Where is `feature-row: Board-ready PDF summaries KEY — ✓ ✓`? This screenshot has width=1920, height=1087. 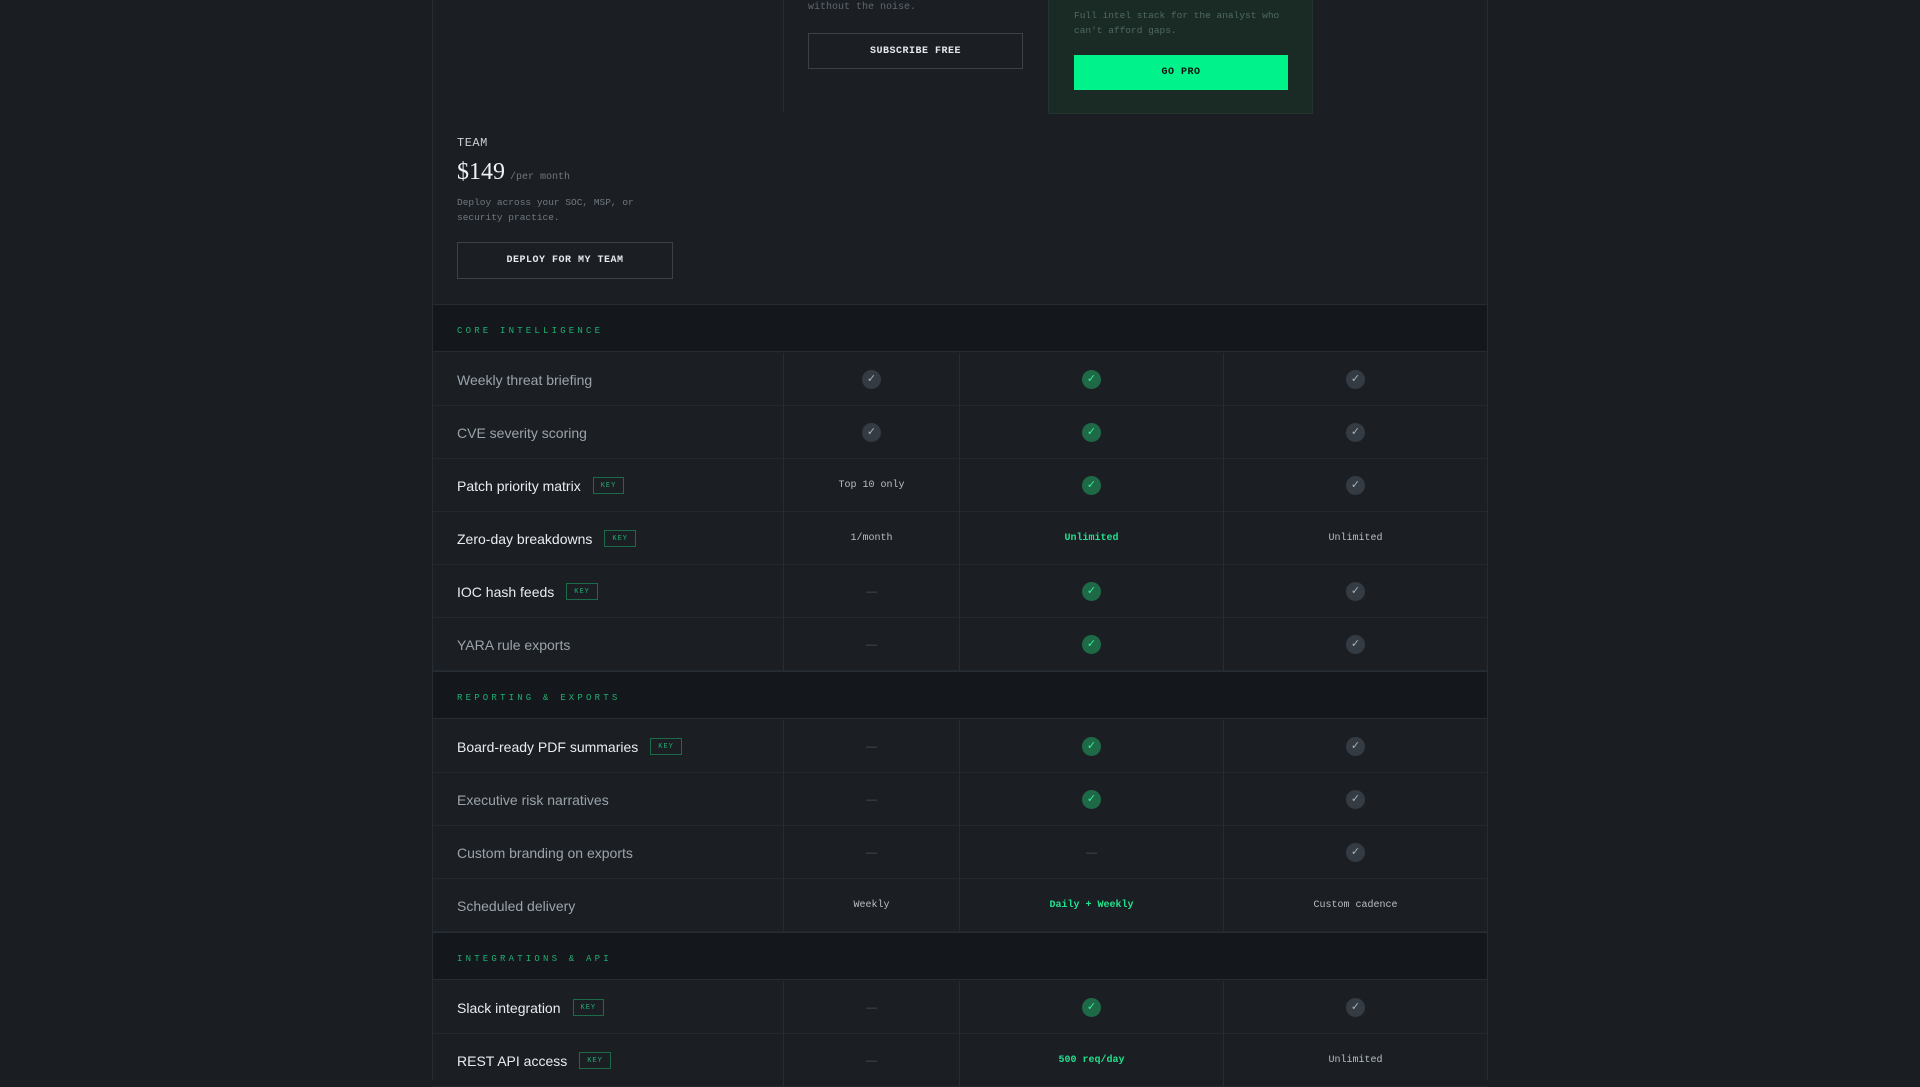 feature-row: Board-ready PDF summaries KEY — ✓ ✓ is located at coordinates (960, 746).